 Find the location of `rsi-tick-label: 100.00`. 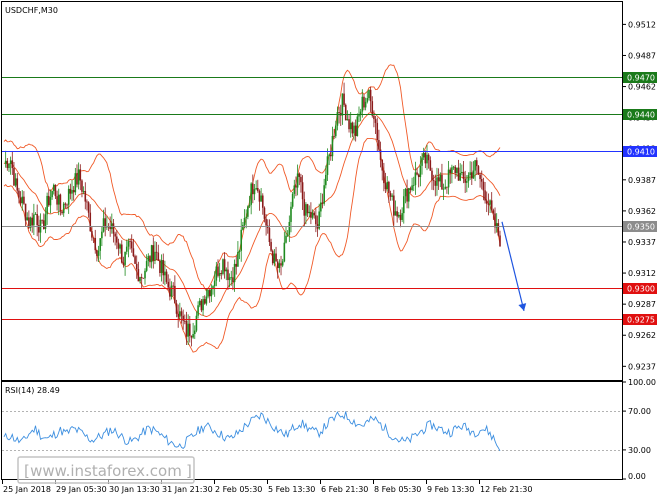

rsi-tick-label: 100.00 is located at coordinates (642, 382).